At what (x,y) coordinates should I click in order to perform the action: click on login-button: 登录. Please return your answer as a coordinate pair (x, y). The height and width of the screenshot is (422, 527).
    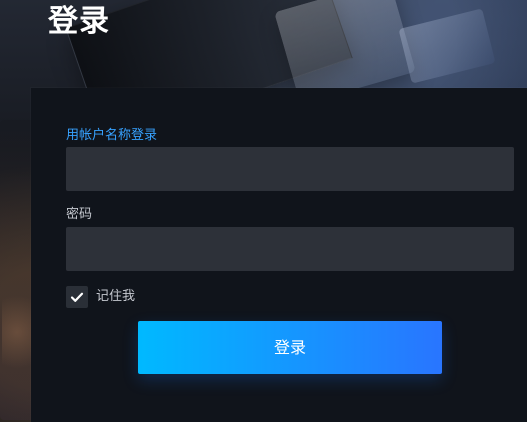
    Looking at the image, I should click on (290, 347).